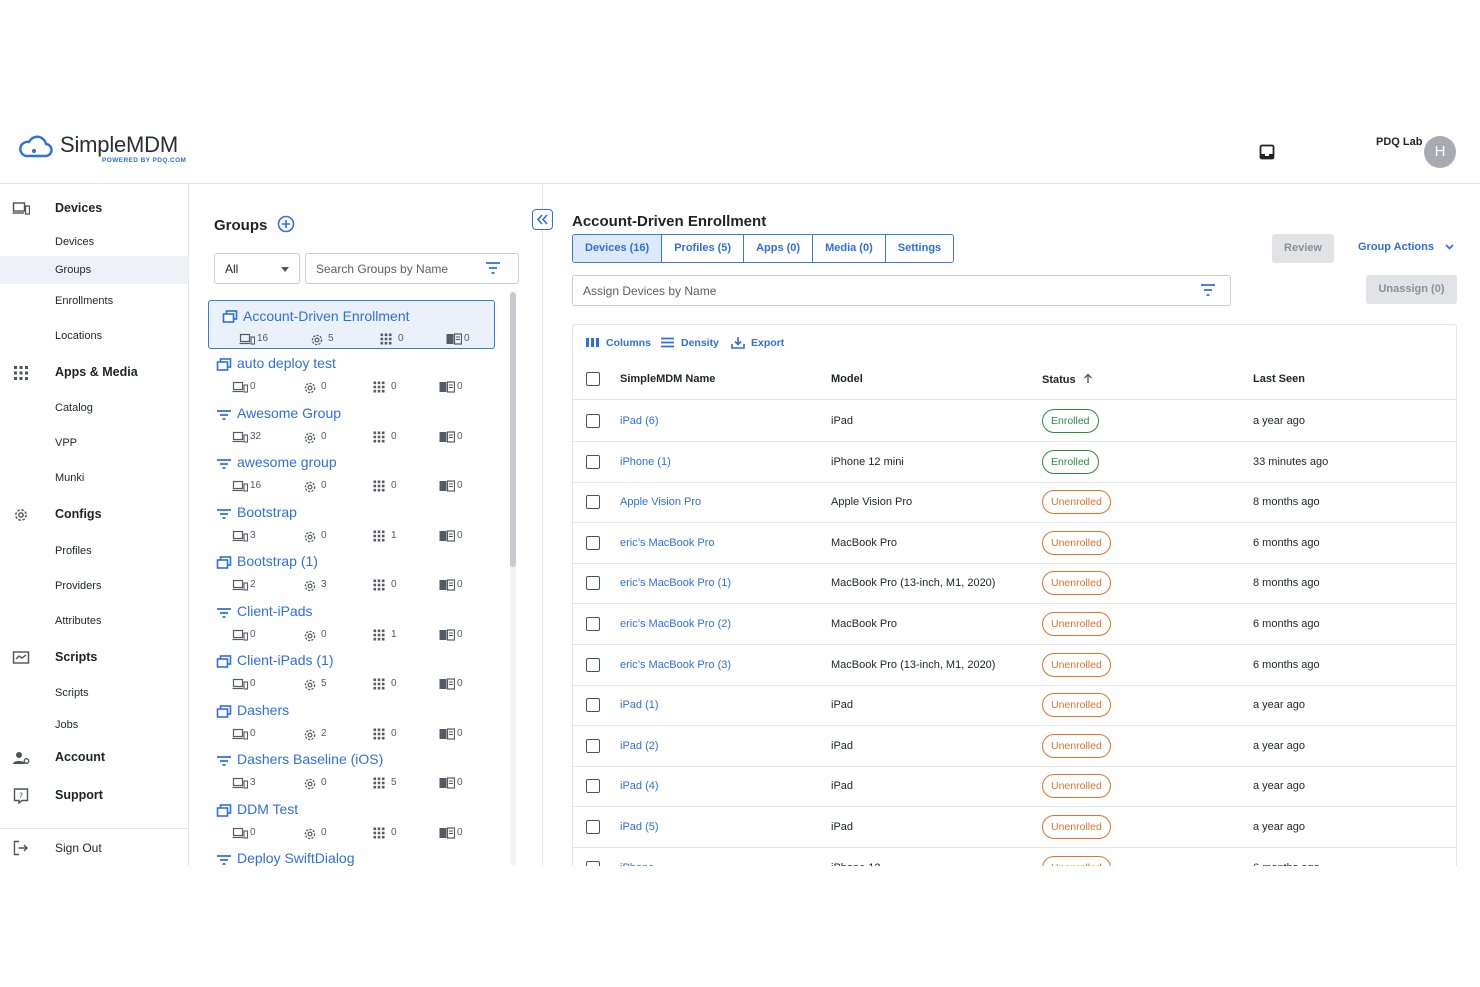 This screenshot has width=1480, height=987. What do you see at coordinates (542, 219) in the screenshot?
I see `collapse-panel-button` at bounding box center [542, 219].